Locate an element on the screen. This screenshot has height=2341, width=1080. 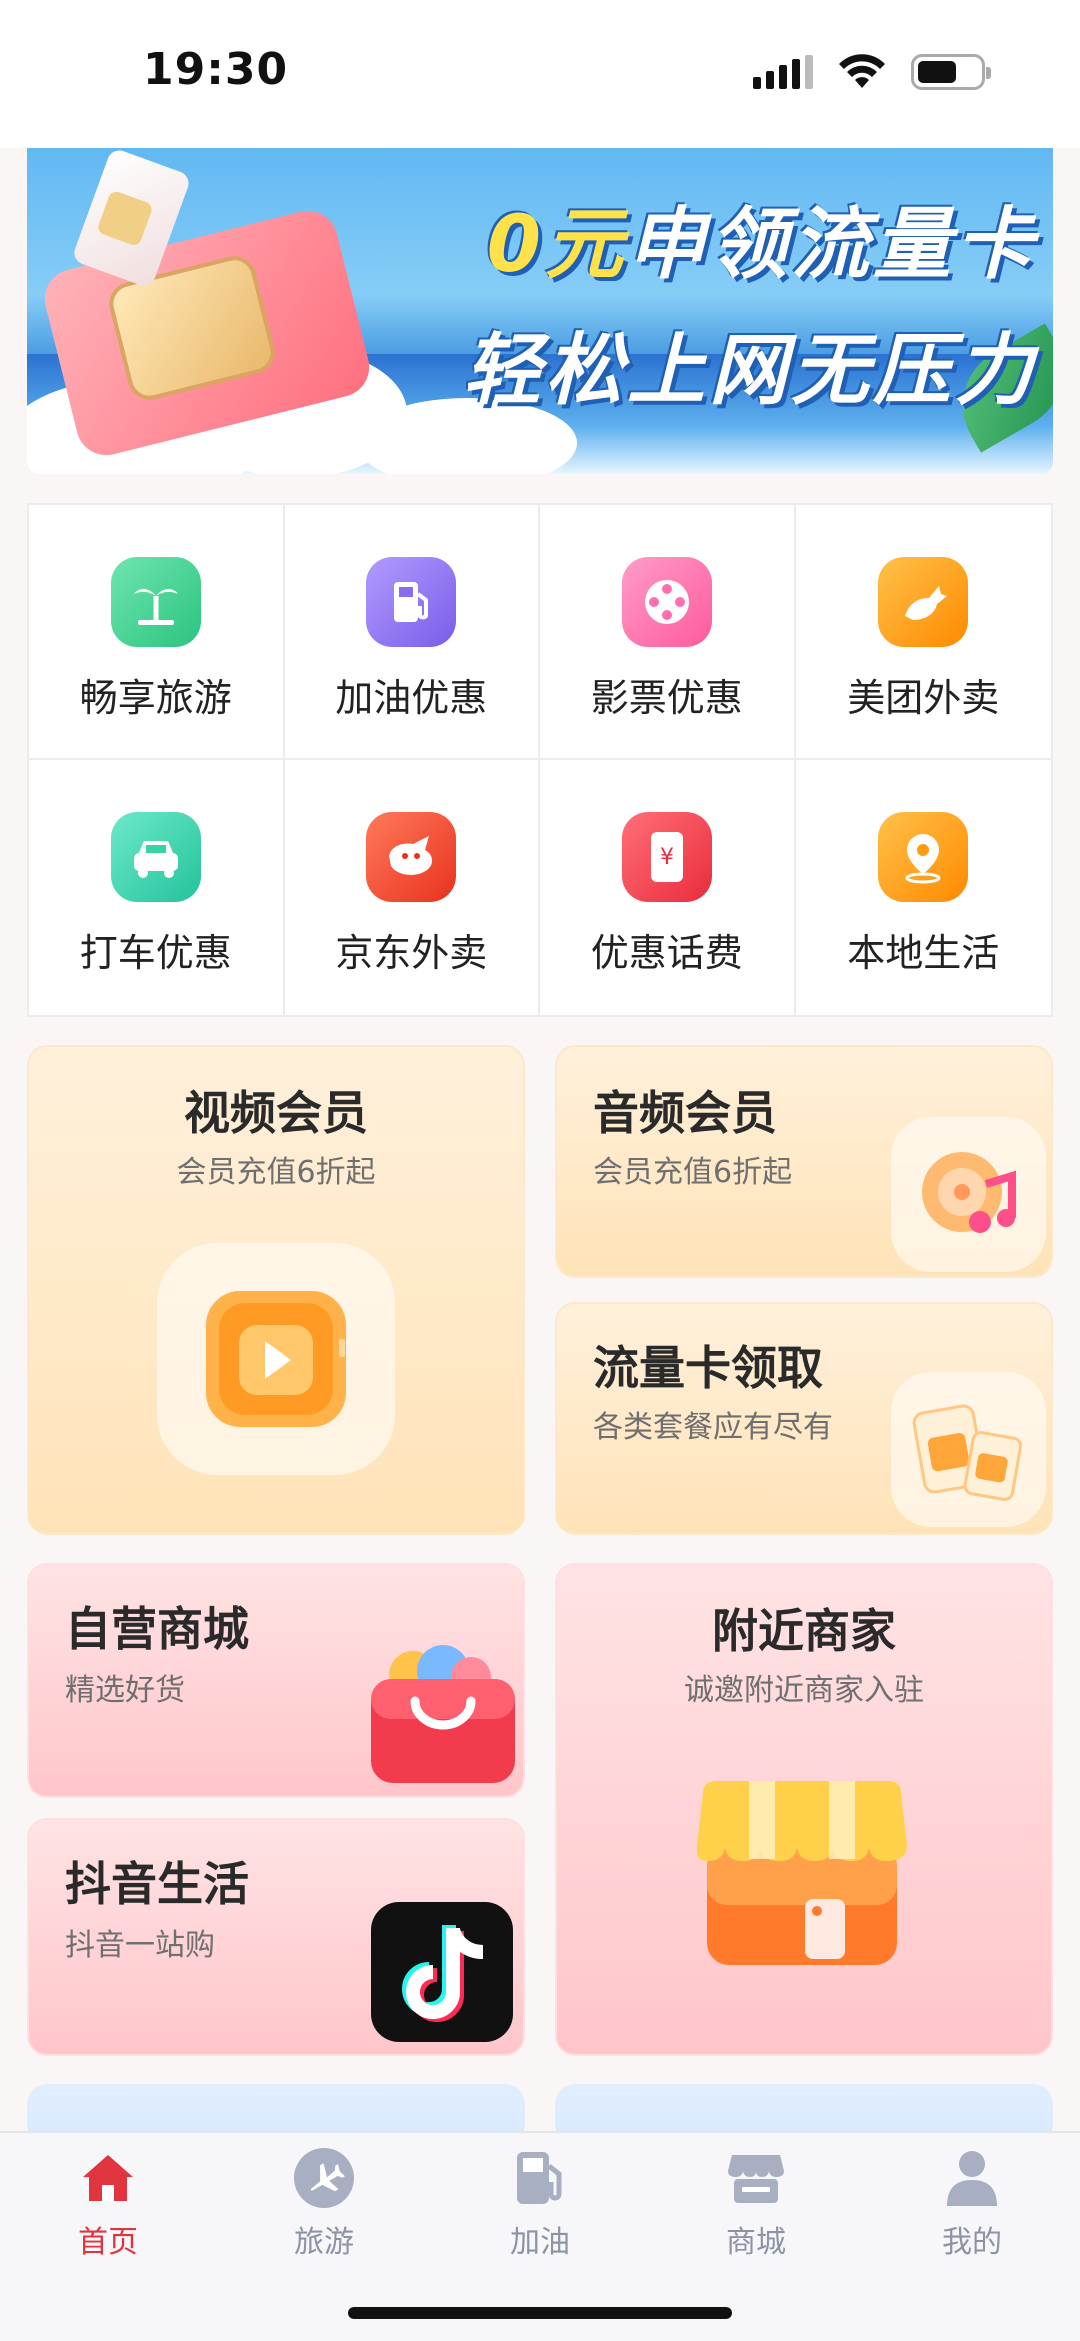
quick-item-label: 京东外卖 is located at coordinates (411, 953).